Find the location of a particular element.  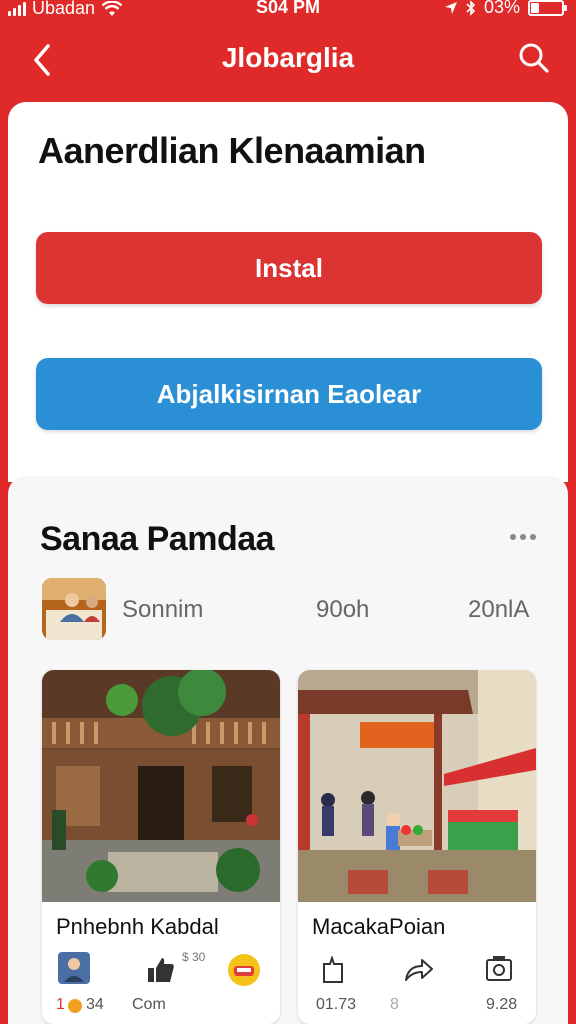

comment-label: Com is located at coordinates (149, 1005).